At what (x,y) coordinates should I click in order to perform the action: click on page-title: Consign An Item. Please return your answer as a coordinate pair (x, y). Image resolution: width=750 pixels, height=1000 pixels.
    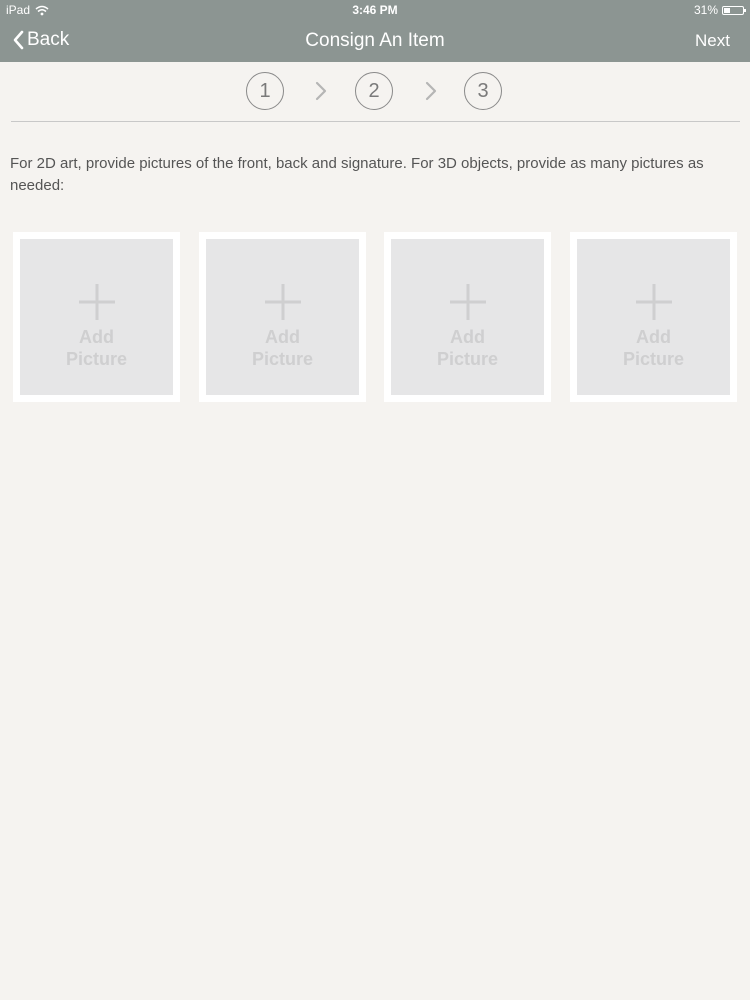
    Looking at the image, I should click on (375, 40).